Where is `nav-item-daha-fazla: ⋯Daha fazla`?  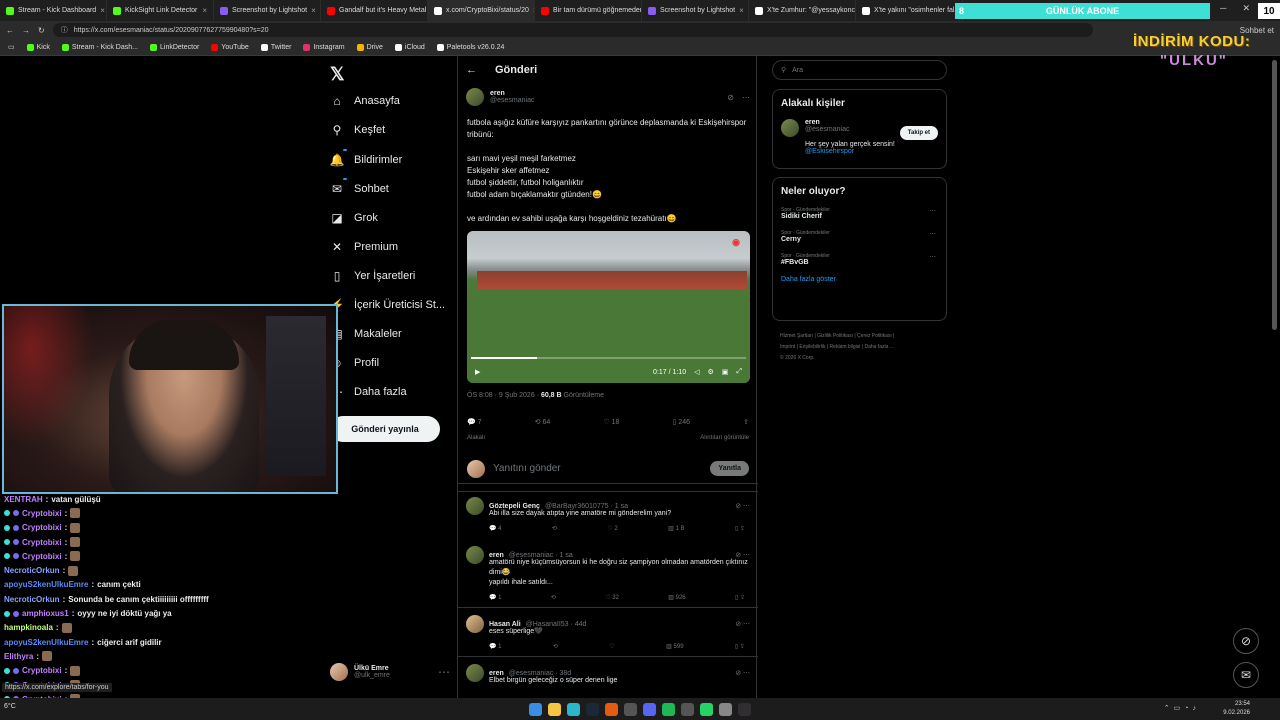 nav-item-daha-fazla: ⋯Daha fazla is located at coordinates (368, 392).